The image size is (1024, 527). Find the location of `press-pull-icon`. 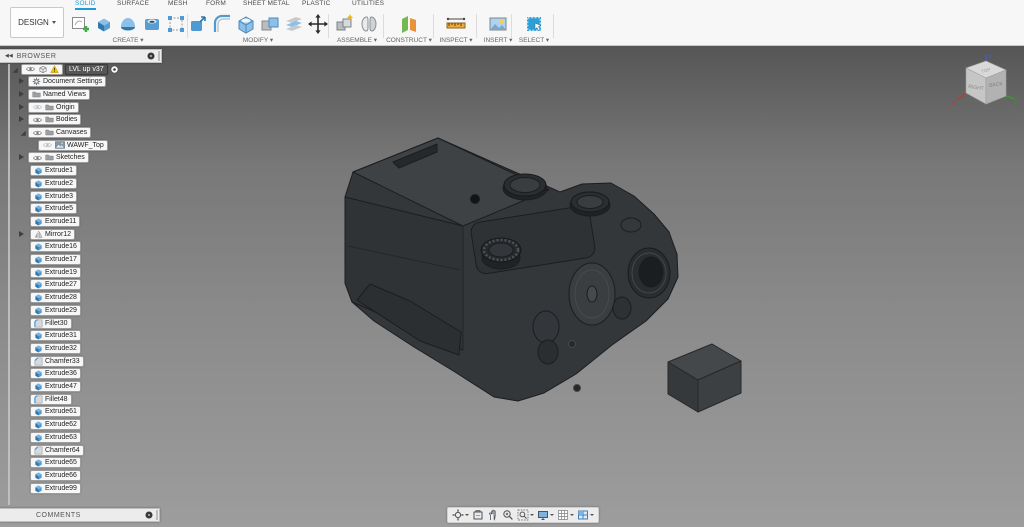

press-pull-icon is located at coordinates (198, 24).